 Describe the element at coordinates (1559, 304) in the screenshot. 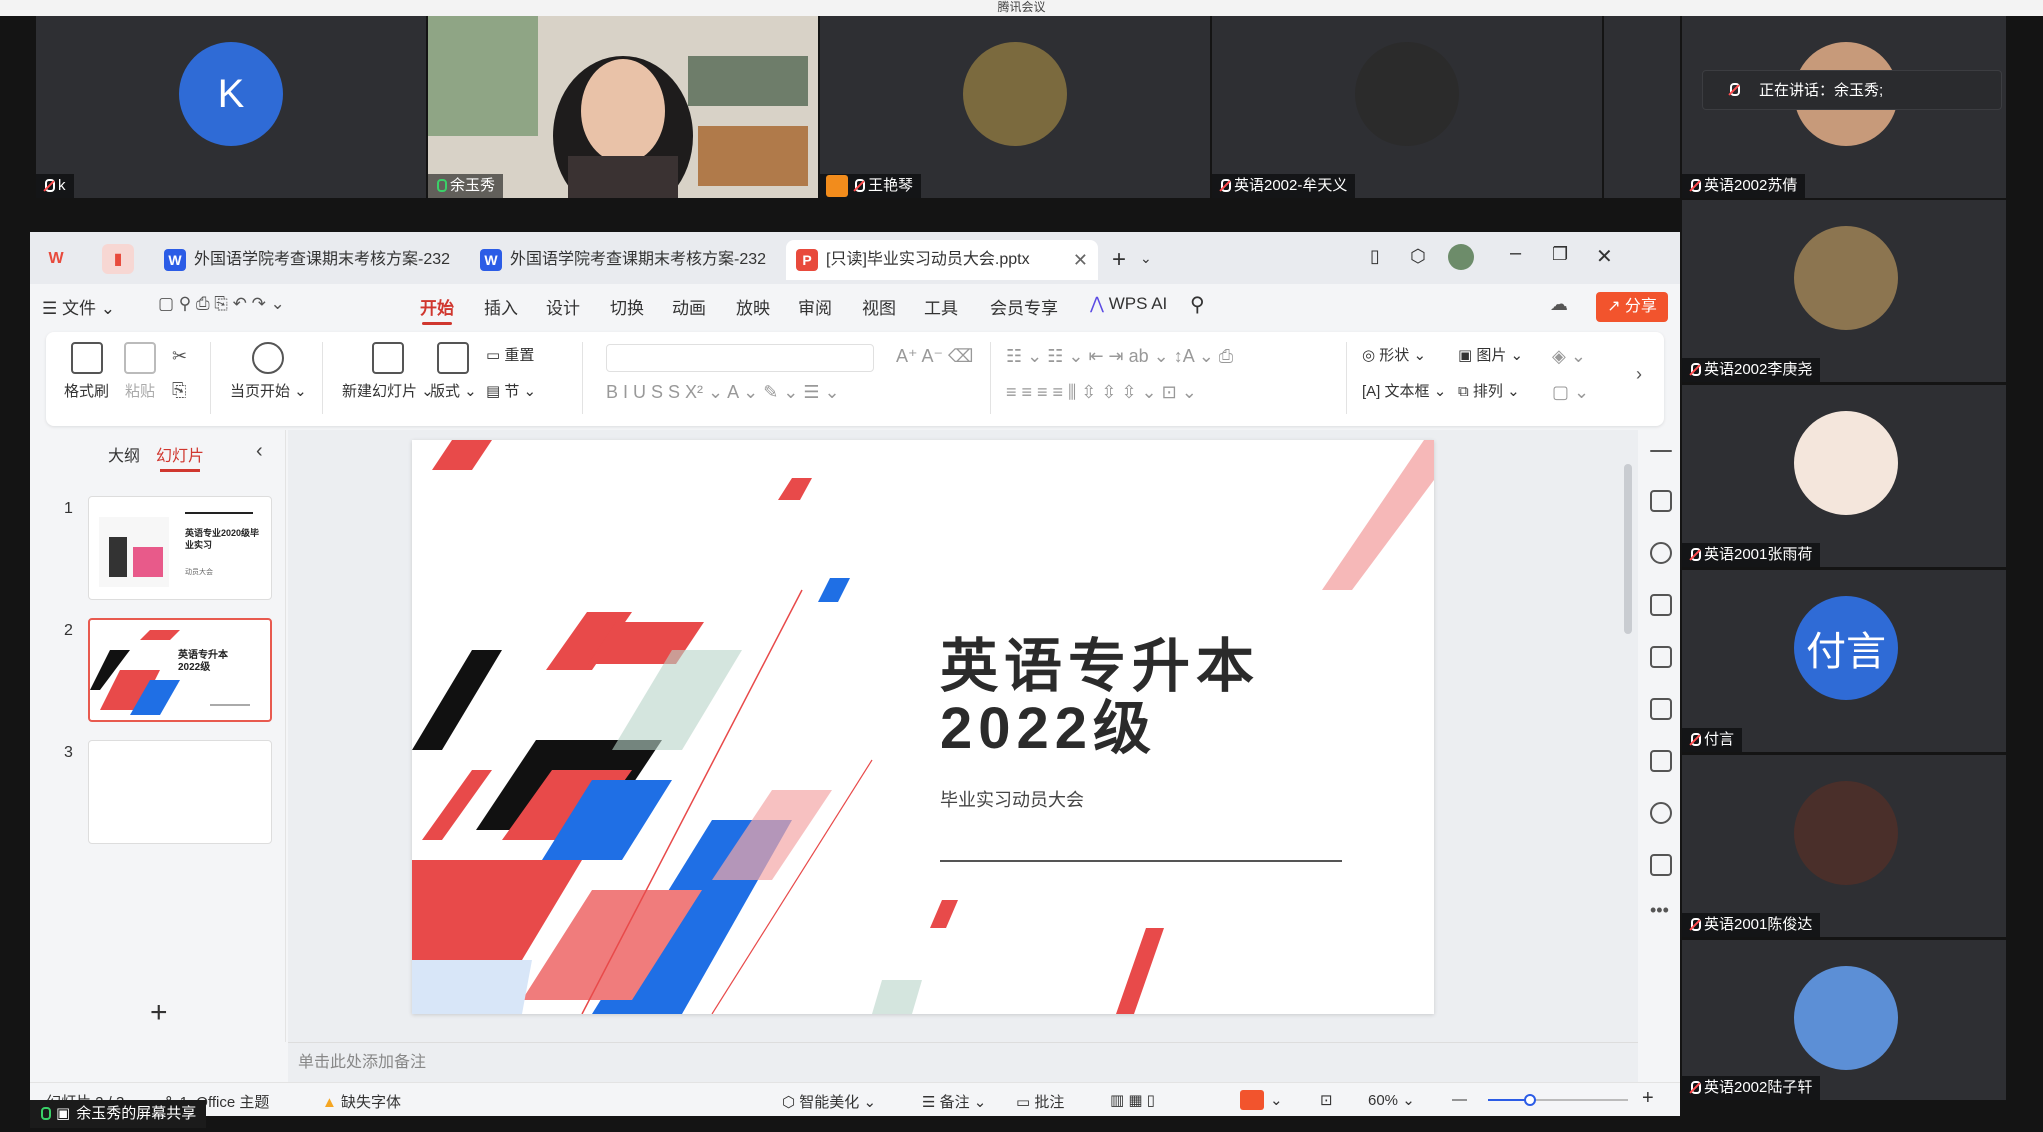

I see `cloud-icon: ☁` at that location.